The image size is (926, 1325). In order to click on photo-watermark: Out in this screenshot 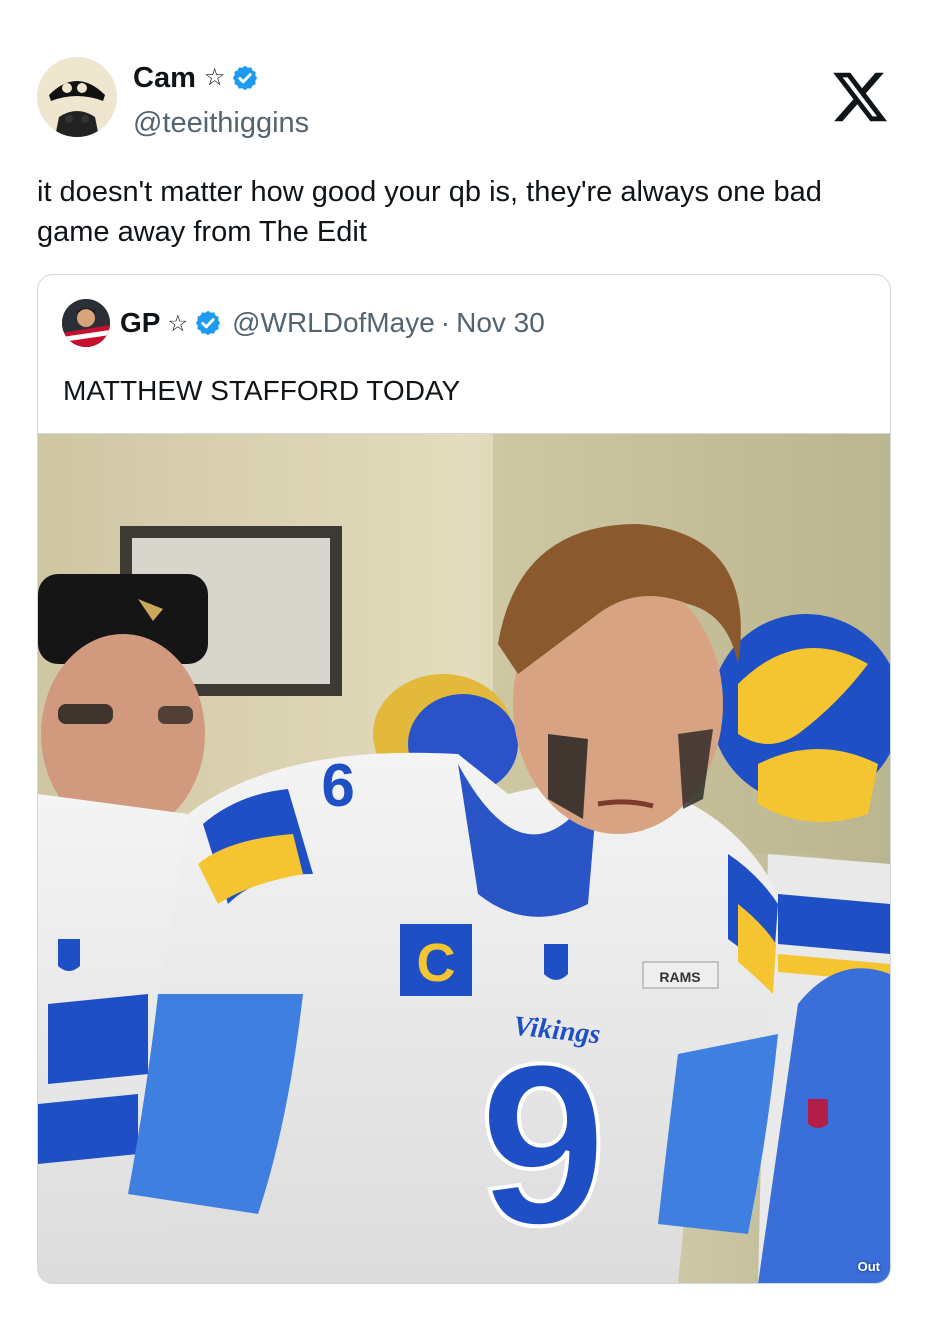, I will do `click(868, 1266)`.